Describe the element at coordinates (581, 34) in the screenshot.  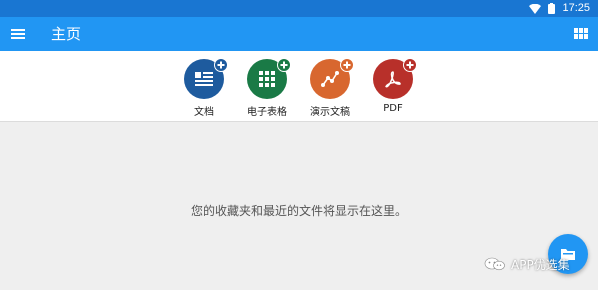
I see `grid-view-icon` at that location.